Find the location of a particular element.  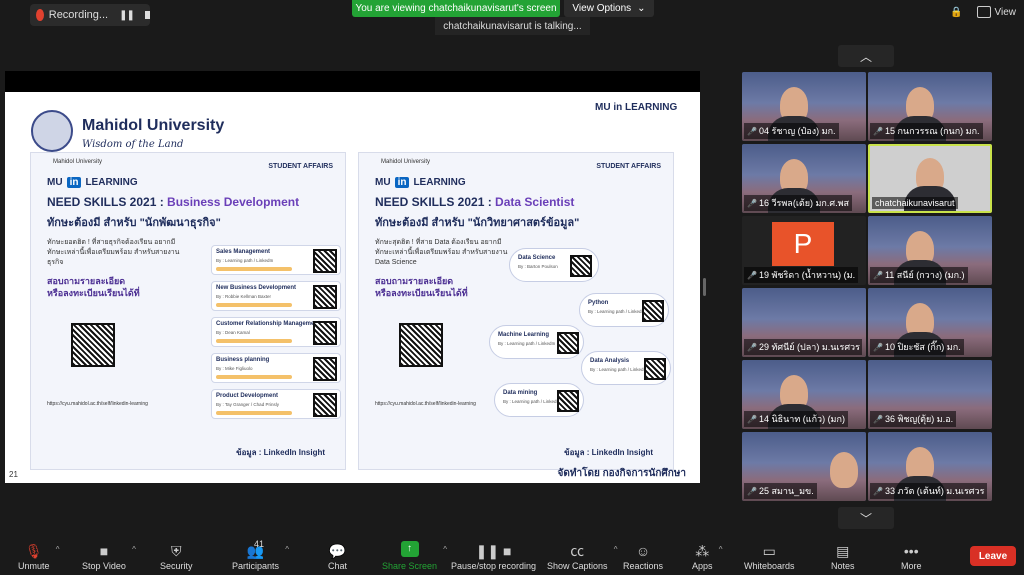

apps-options-caret: ^ is located at coordinates (721, 549).